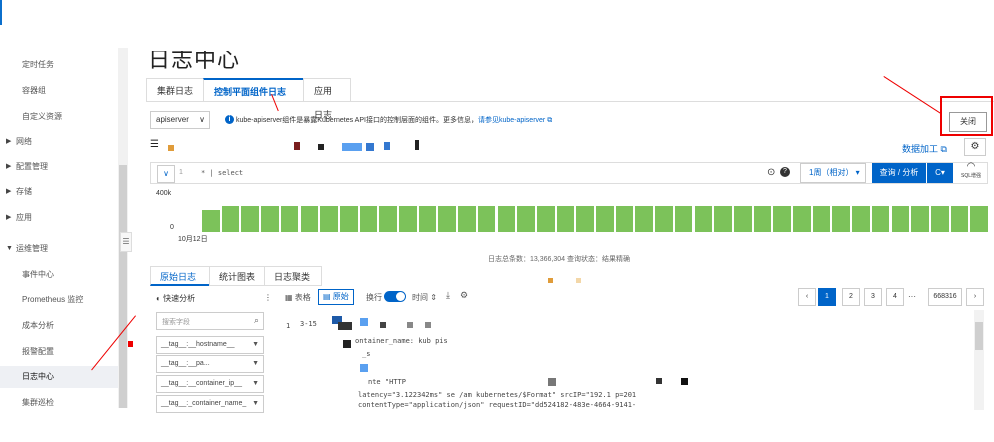 Image resolution: width=994 pixels, height=442 pixels. I want to click on field-search-input: 搜索字段 ⌕, so click(210, 321).